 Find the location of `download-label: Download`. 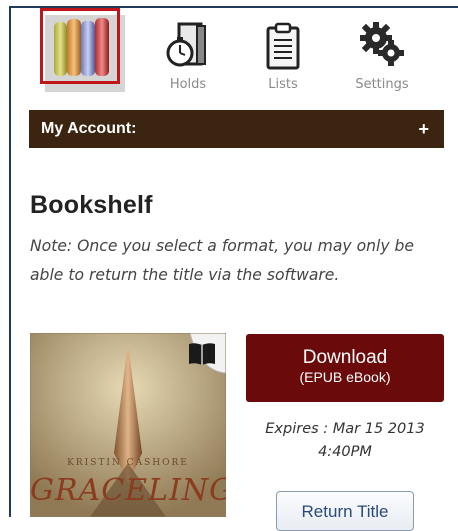

download-label: Download is located at coordinates (345, 357).